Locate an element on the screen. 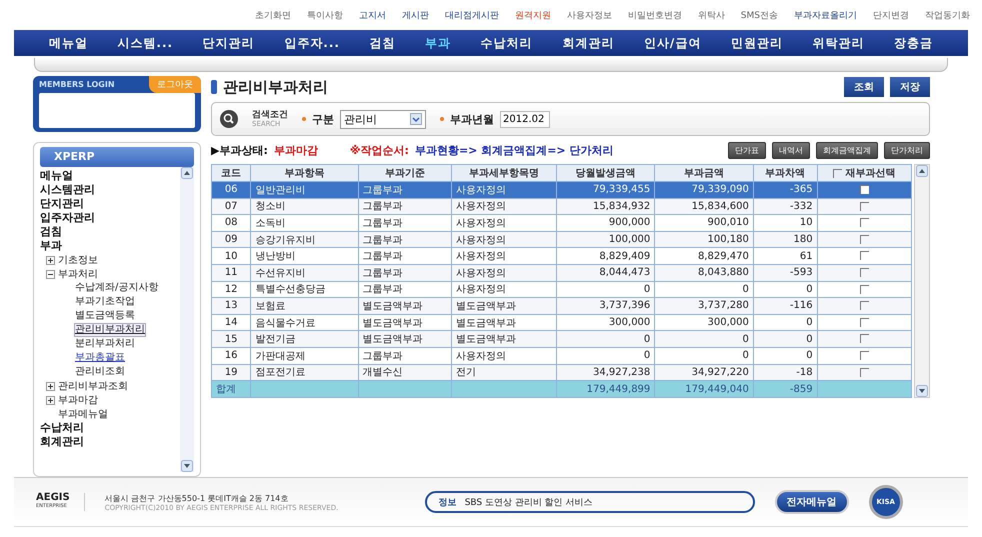 Image resolution: width=982 pixels, height=537 pixels. nav-item: 민원관리 is located at coordinates (756, 43).